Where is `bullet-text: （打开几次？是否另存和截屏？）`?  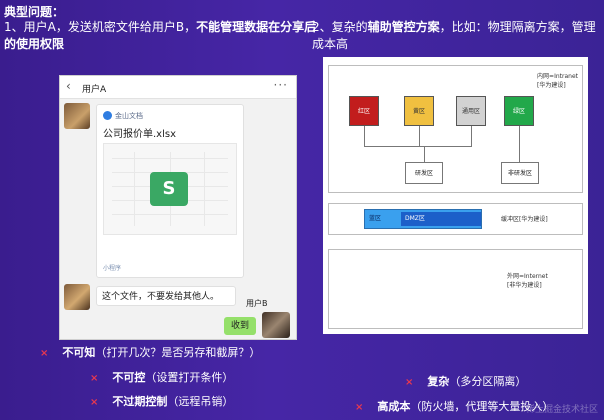 bullet-text: （打开几次？是否另存和截屏？） is located at coordinates (178, 352).